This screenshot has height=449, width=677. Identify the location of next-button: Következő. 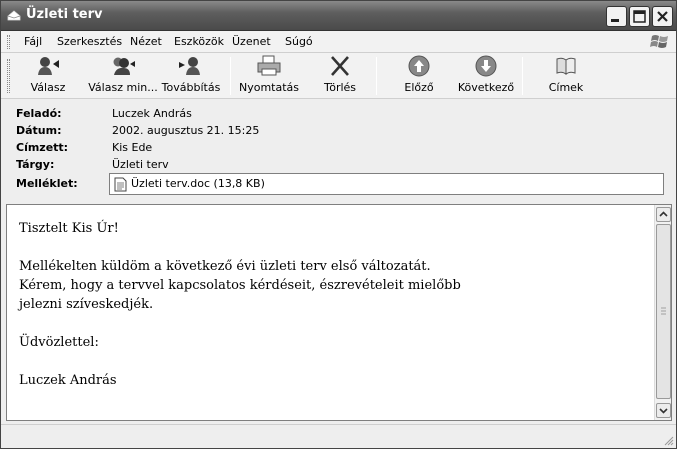
(486, 76).